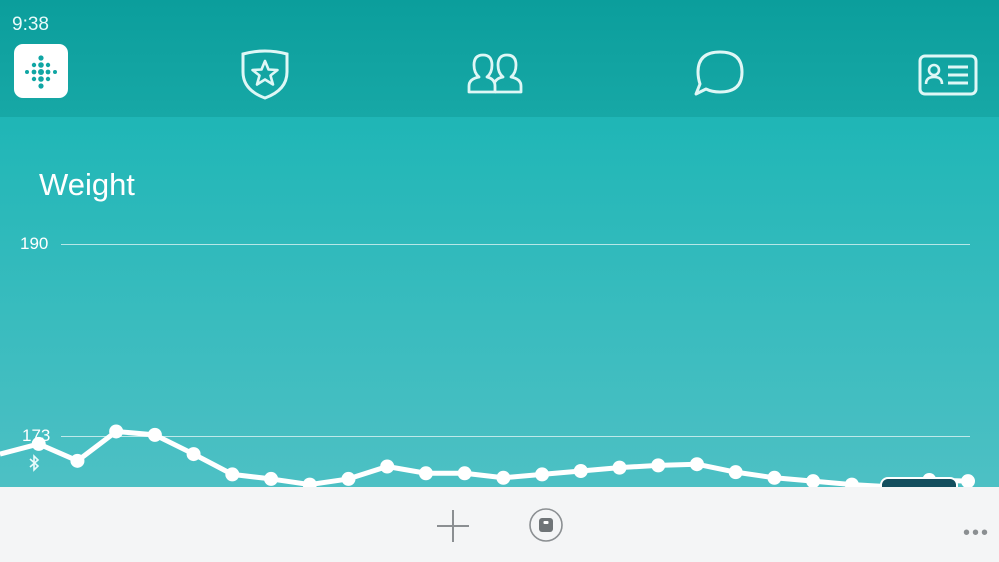 The image size is (999, 562). I want to click on status-side-icons, so click(34, 470).